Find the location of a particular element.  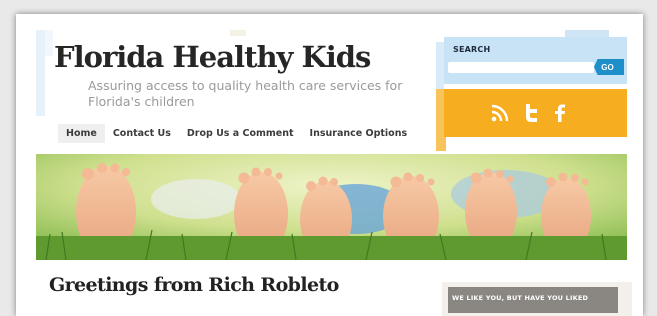

search-go-button: GO is located at coordinates (609, 67).